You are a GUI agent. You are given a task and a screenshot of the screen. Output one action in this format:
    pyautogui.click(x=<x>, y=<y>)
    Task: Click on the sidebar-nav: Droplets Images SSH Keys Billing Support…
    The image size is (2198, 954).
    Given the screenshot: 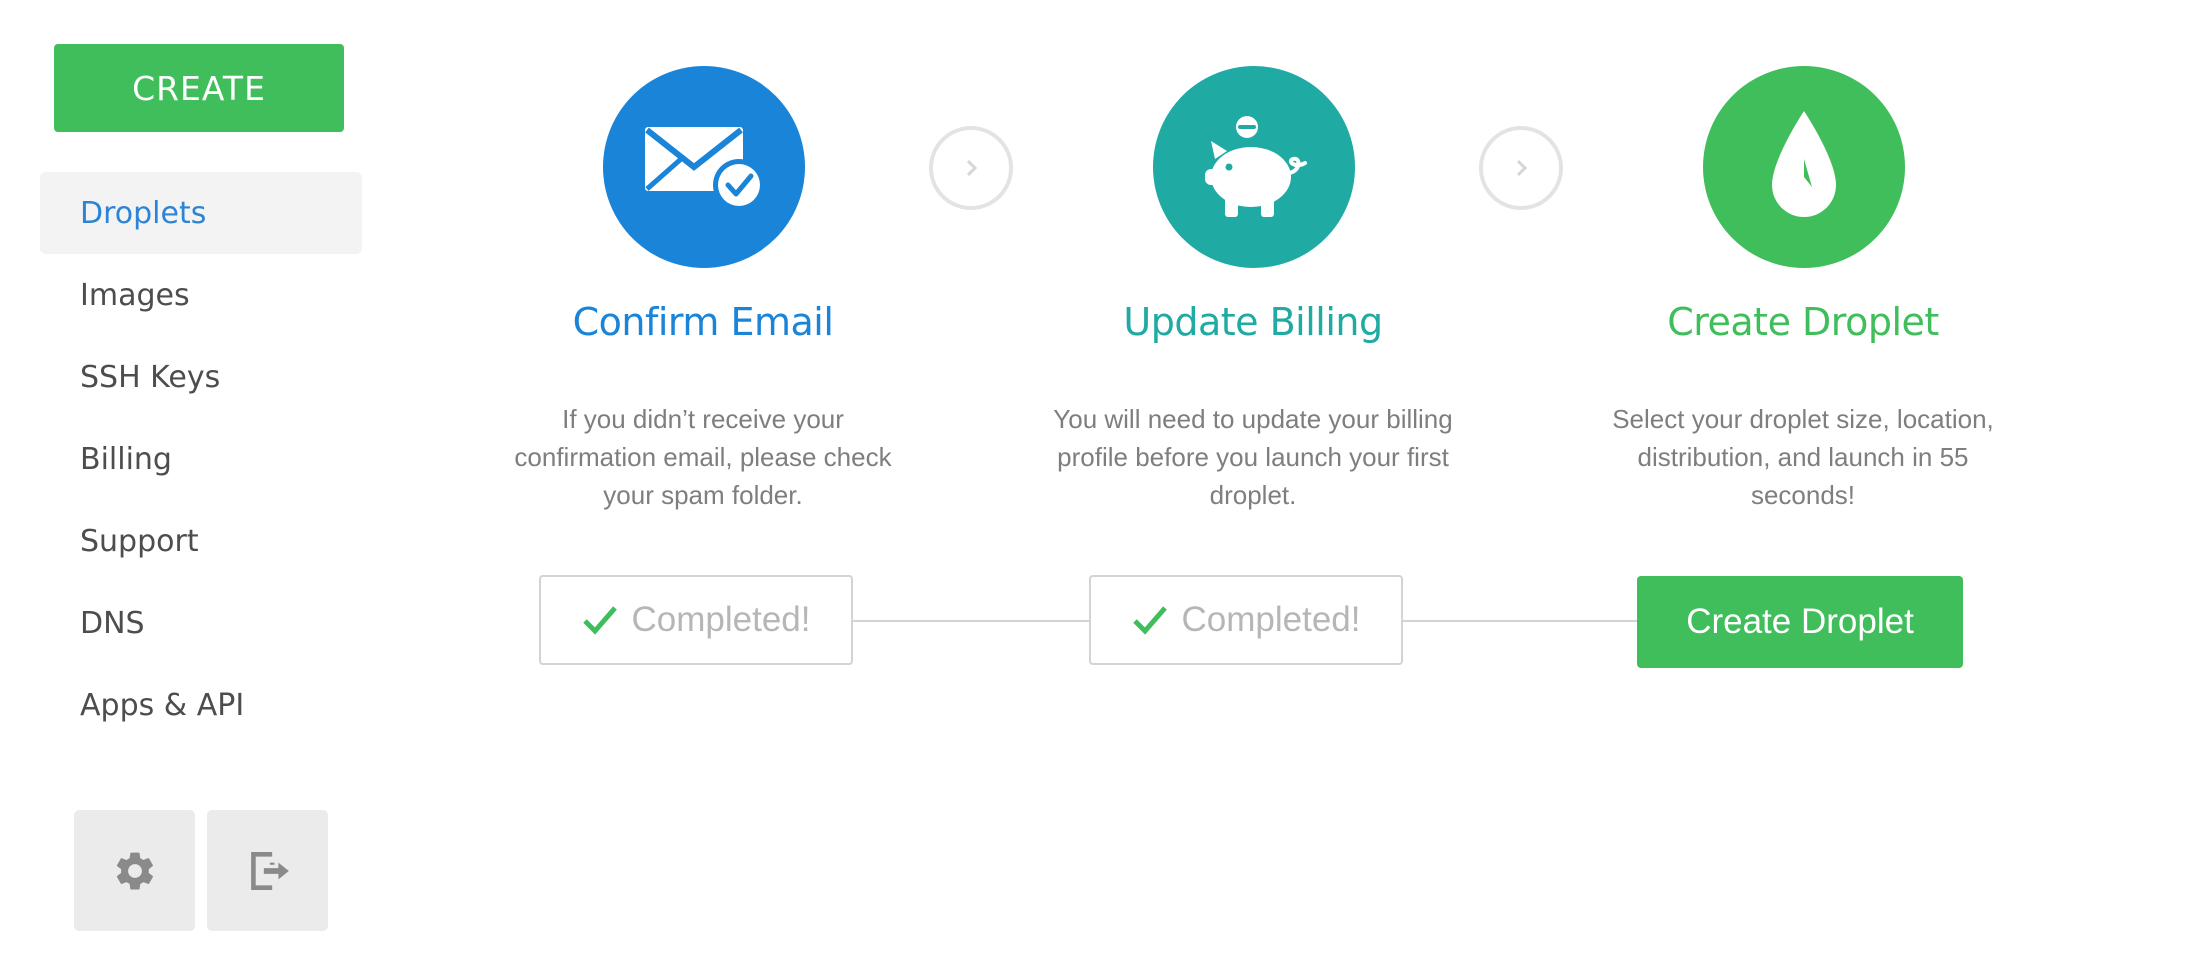 What is the action you would take?
    pyautogui.click(x=201, y=459)
    